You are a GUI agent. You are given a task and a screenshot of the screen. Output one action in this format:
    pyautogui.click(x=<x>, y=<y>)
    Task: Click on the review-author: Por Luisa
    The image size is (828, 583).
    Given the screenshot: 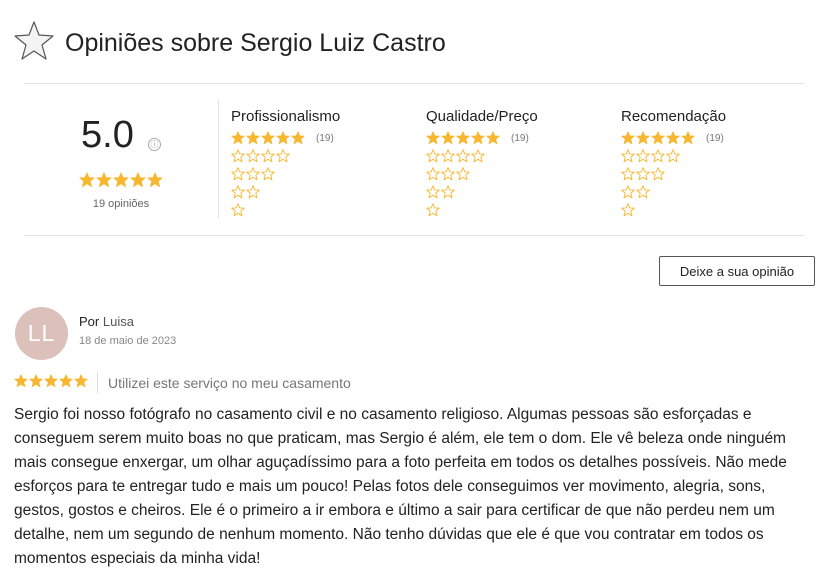 What is the action you would take?
    pyautogui.click(x=106, y=321)
    